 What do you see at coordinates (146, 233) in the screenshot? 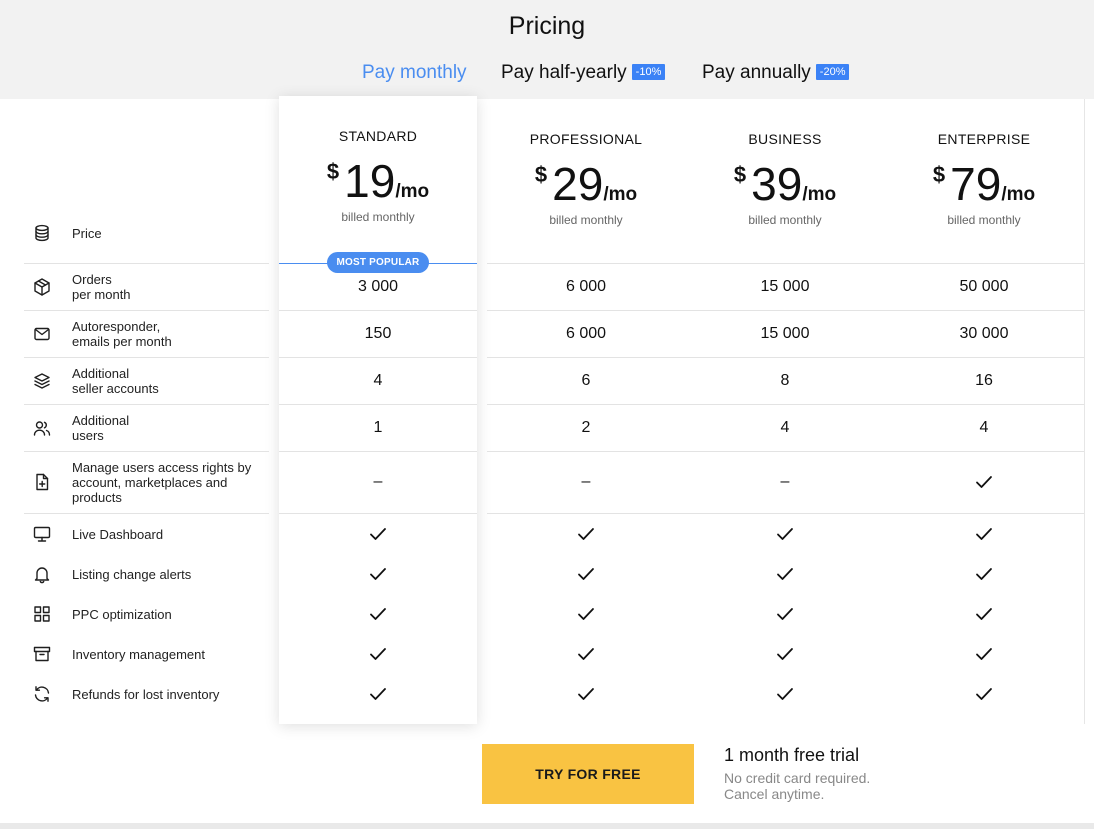
I see `feature-row: Price` at bounding box center [146, 233].